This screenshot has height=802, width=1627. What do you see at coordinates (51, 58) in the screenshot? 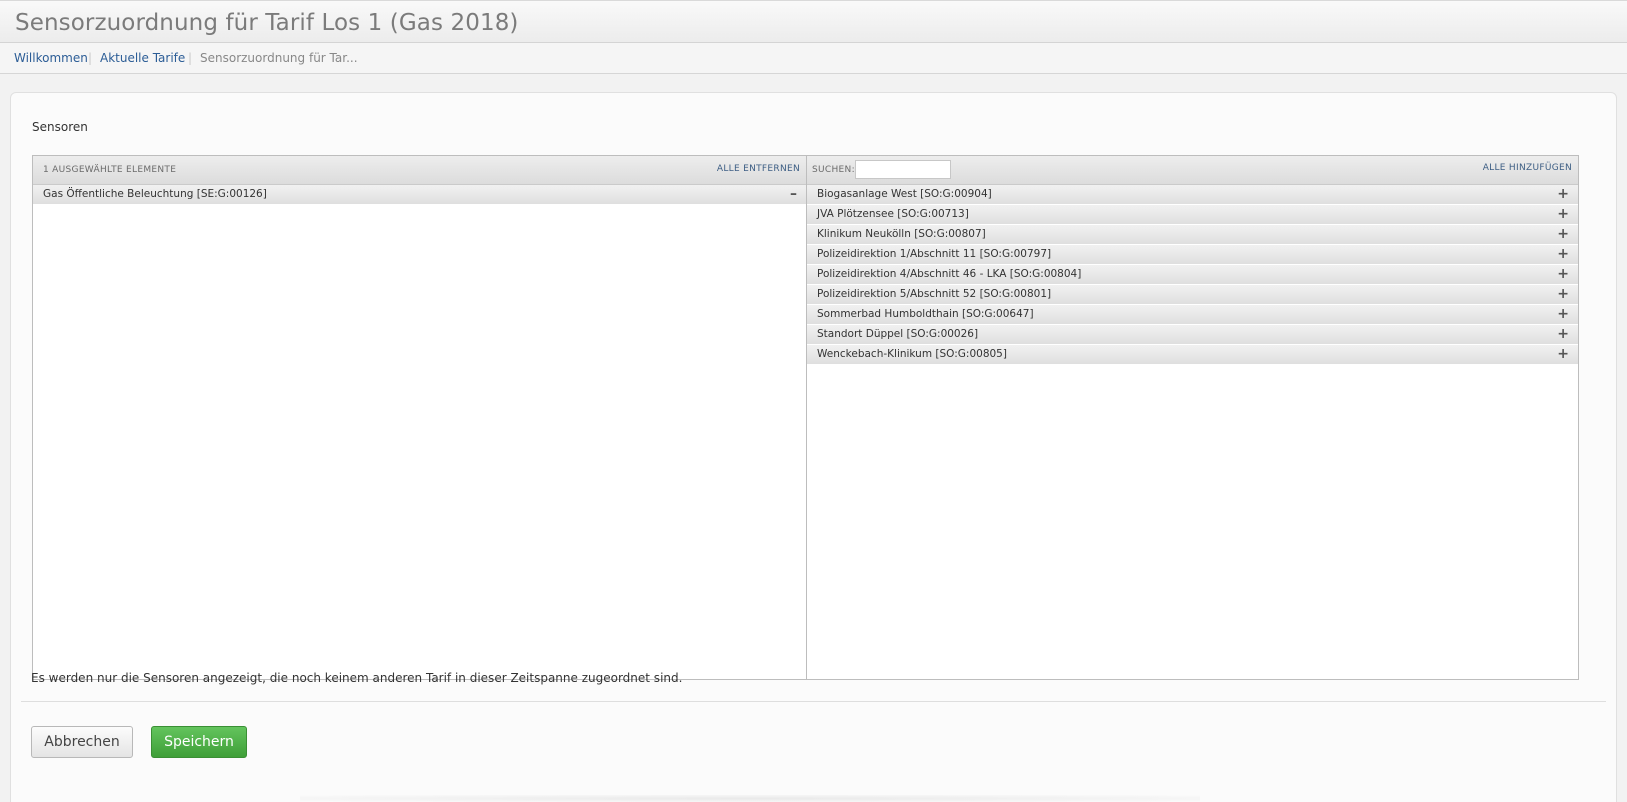
I see `breadcrumb-item-willkommen: Willkommen` at bounding box center [51, 58].